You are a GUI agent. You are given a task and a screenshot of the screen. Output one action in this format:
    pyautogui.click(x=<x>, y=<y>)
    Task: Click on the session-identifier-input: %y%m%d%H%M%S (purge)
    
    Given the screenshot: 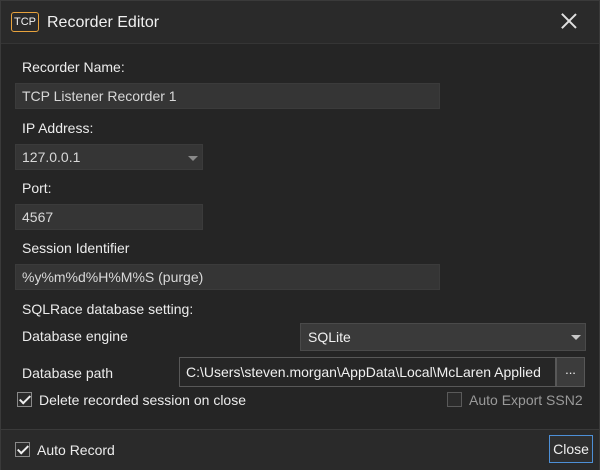 What is the action you would take?
    pyautogui.click(x=227, y=277)
    